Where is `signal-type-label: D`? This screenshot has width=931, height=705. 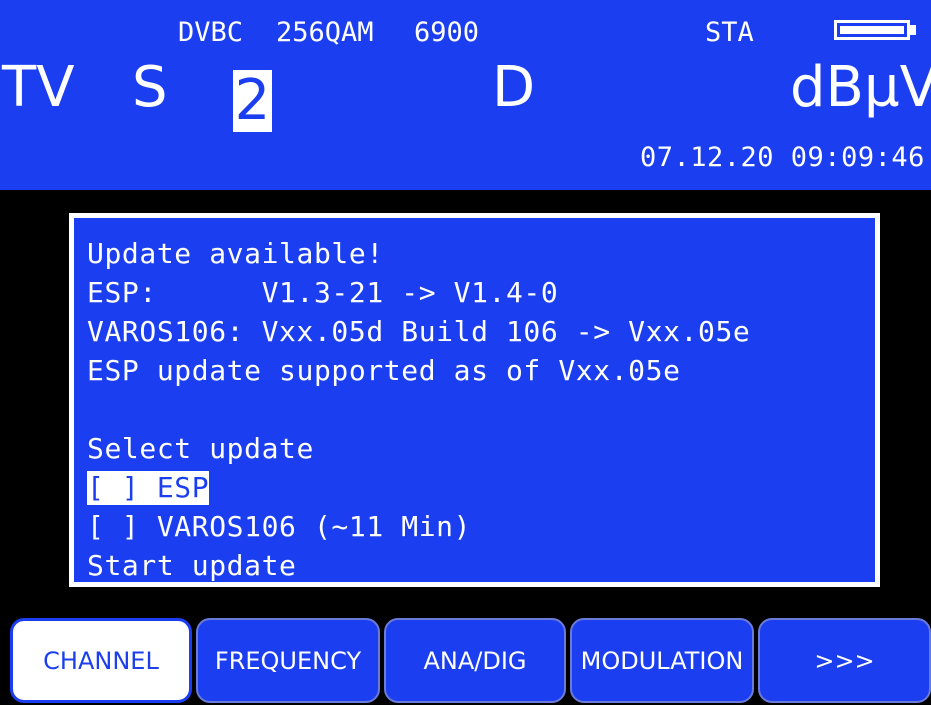
signal-type-label: D is located at coordinates (514, 87).